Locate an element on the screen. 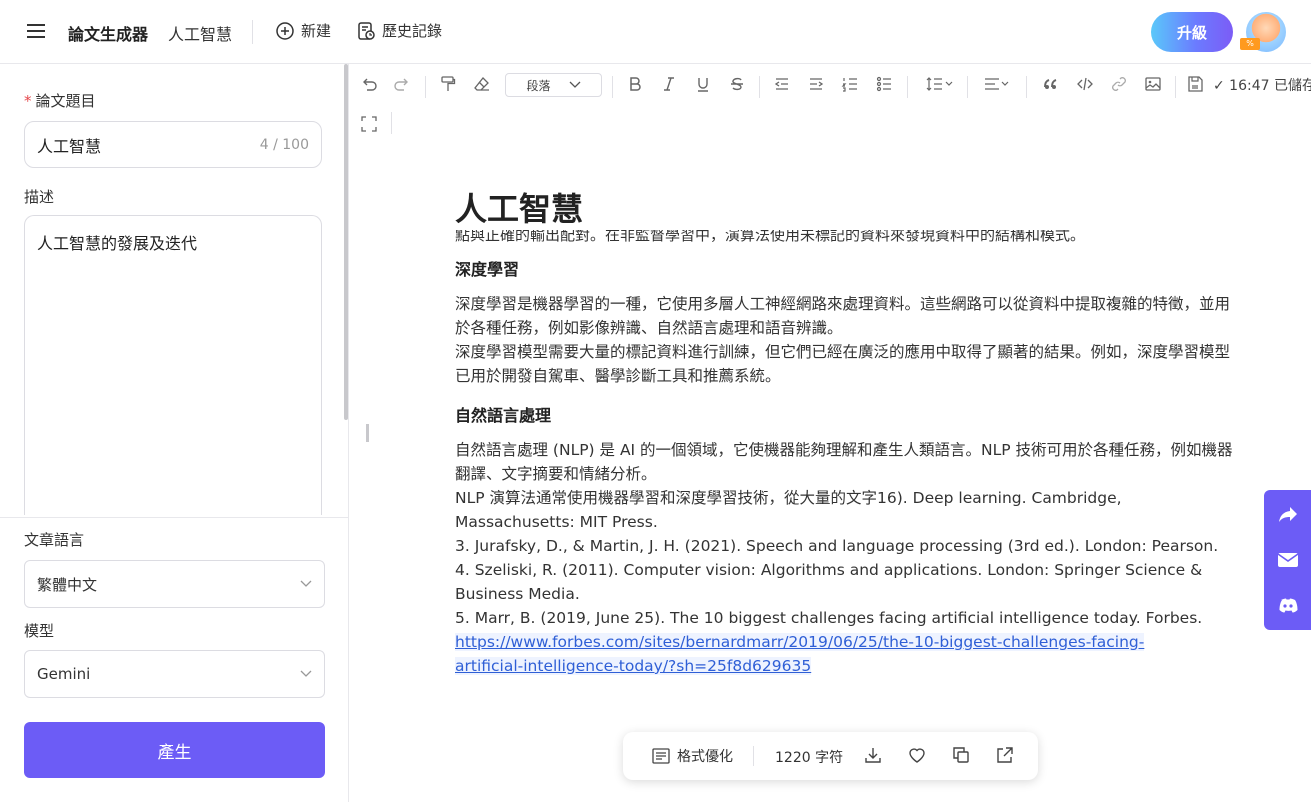  format-optimize-button: 格式優化 is located at coordinates (692, 756).